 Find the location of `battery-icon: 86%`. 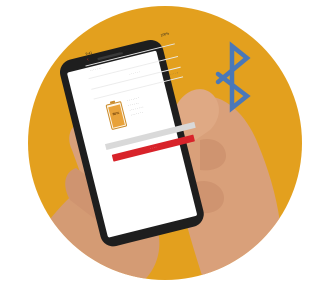

battery-icon: 86% is located at coordinates (116, 116).